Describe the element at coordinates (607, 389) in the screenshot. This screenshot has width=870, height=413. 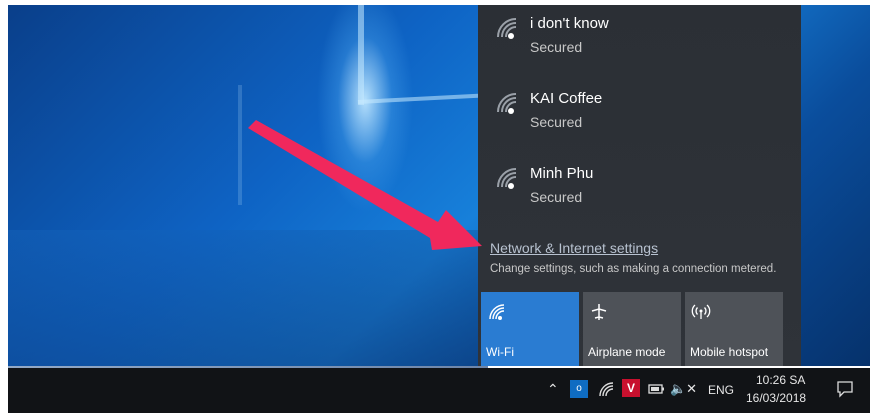
I see `wifi-tray-icon` at that location.